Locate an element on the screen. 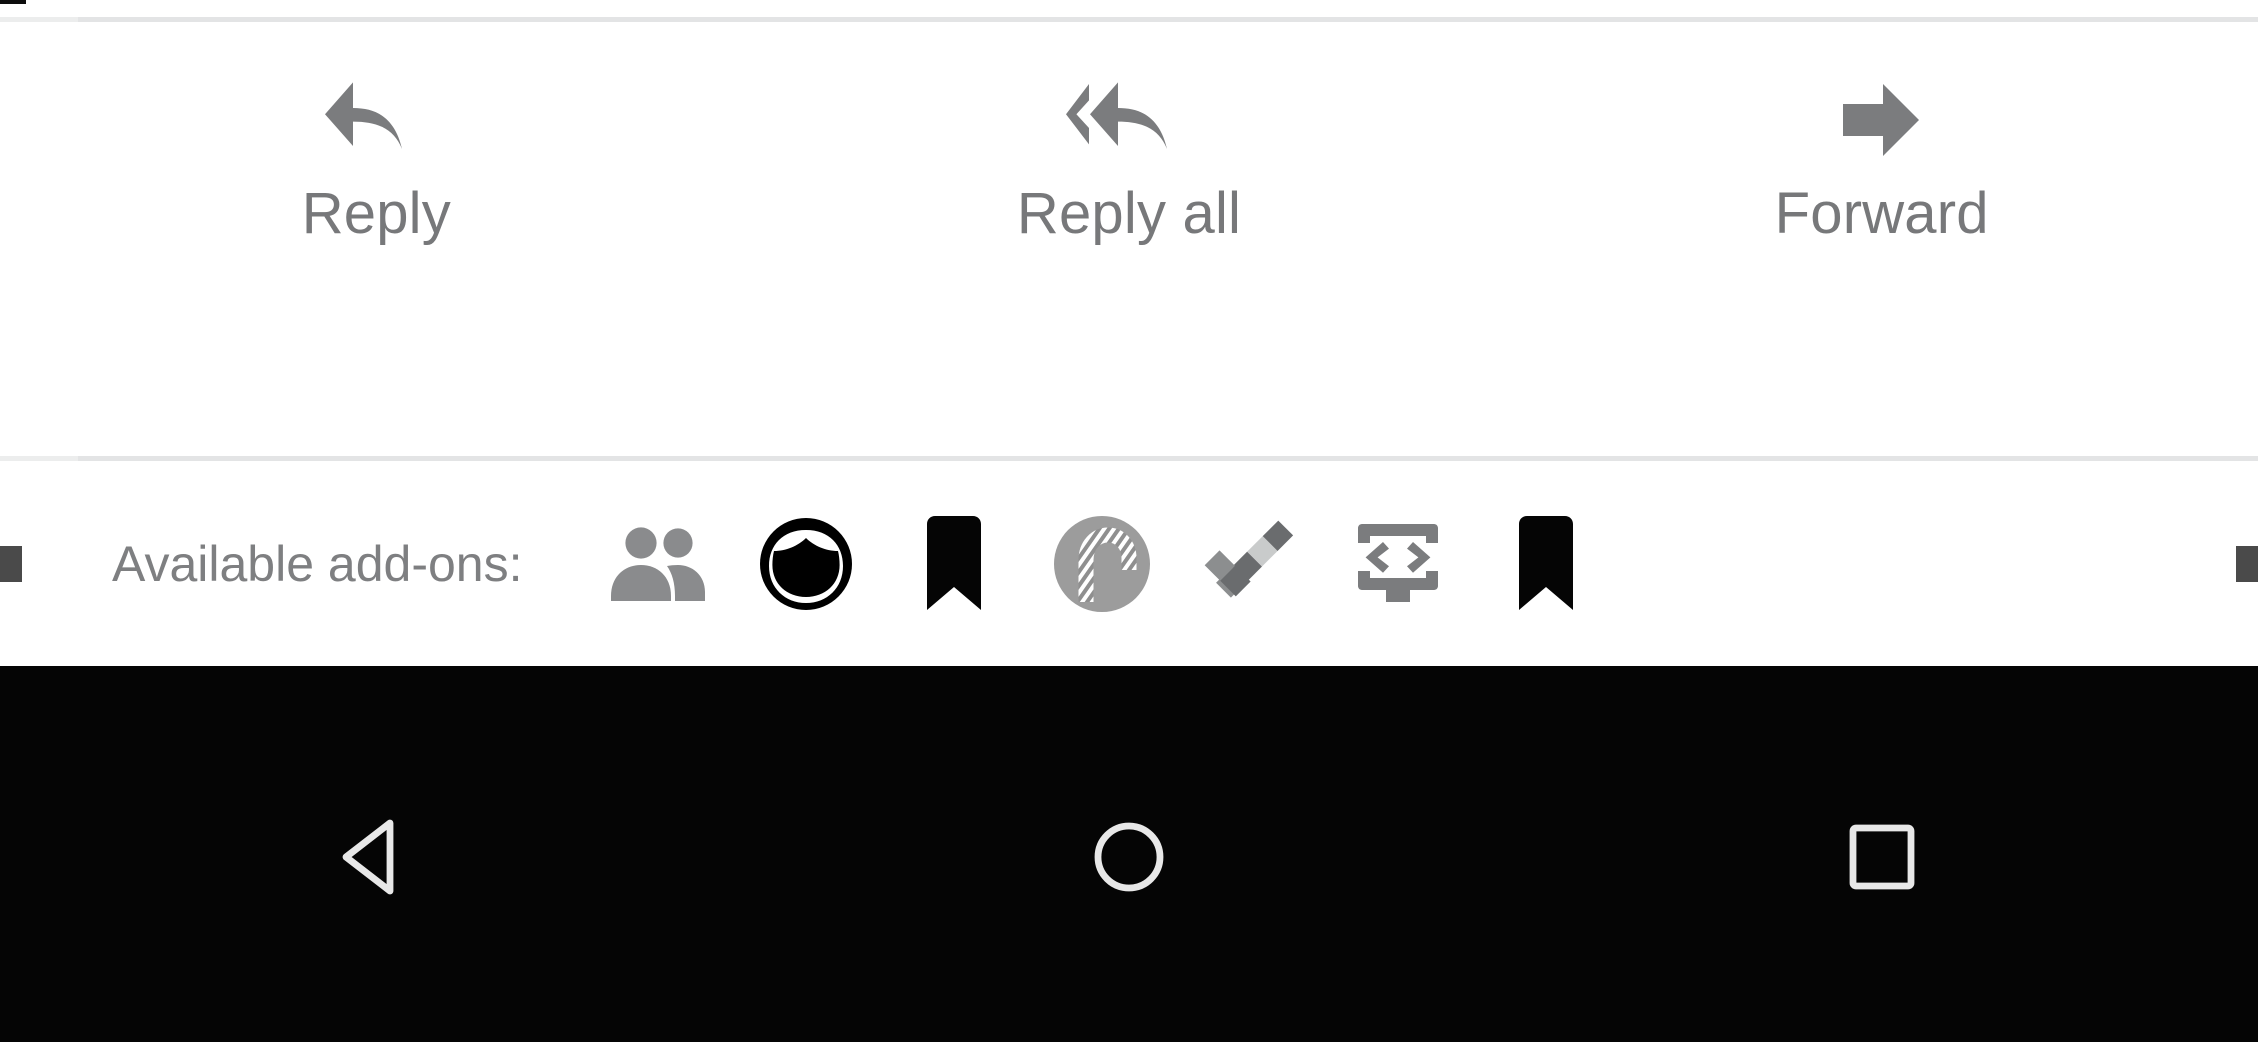  forward-button: Forward is located at coordinates (1881, 133).